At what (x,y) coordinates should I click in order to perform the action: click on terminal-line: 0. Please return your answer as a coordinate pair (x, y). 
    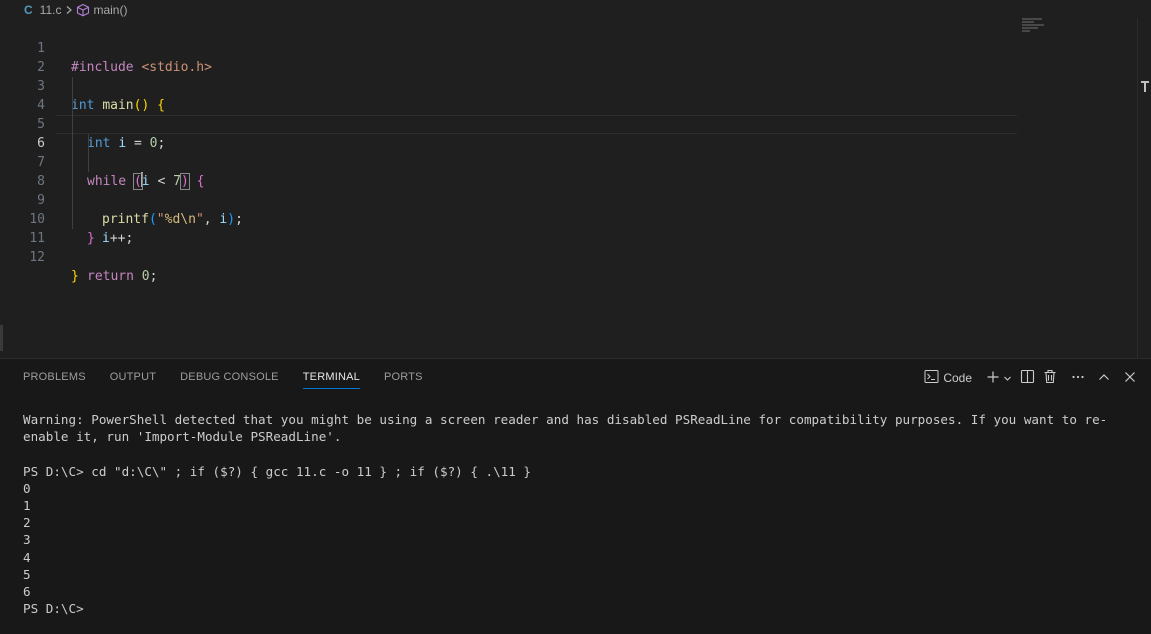
    Looking at the image, I should click on (27, 488).